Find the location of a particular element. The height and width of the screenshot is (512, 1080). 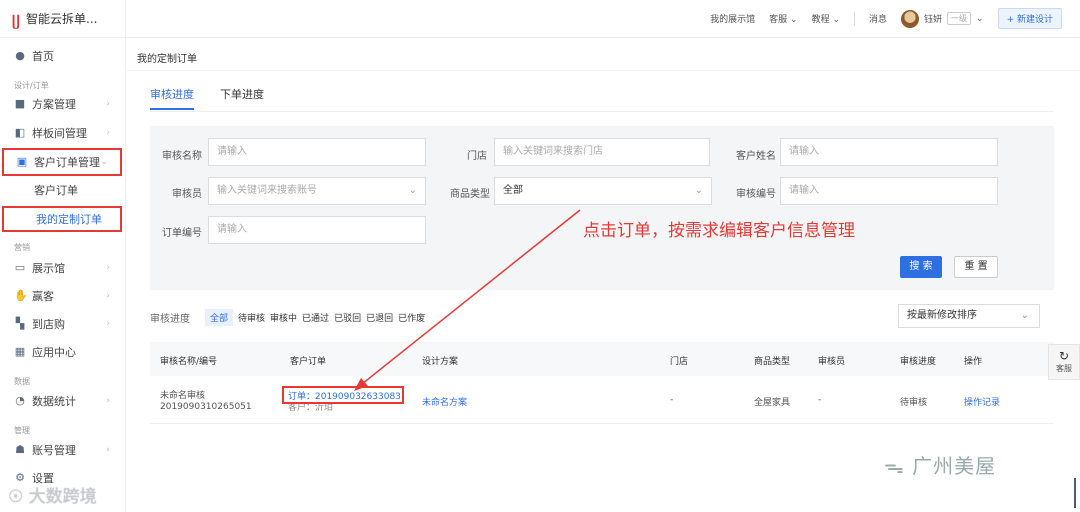

avatar is located at coordinates (910, 18).